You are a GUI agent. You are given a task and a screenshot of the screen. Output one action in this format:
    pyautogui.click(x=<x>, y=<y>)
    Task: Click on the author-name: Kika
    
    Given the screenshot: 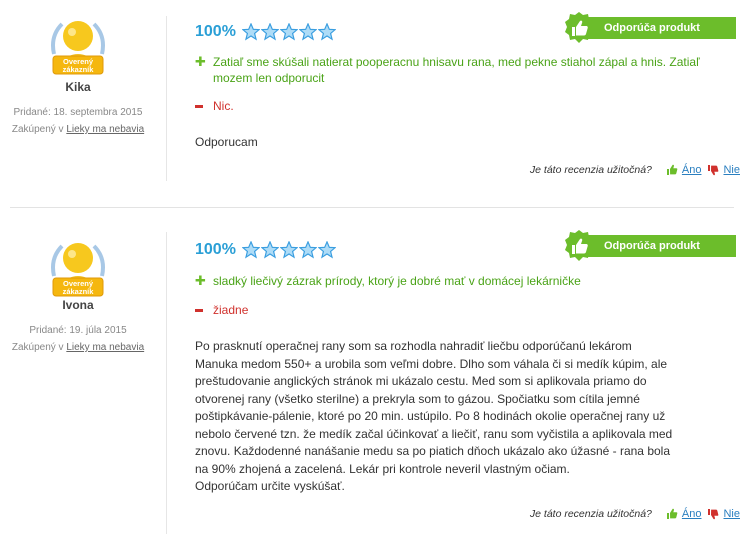 What is the action you would take?
    pyautogui.click(x=78, y=87)
    